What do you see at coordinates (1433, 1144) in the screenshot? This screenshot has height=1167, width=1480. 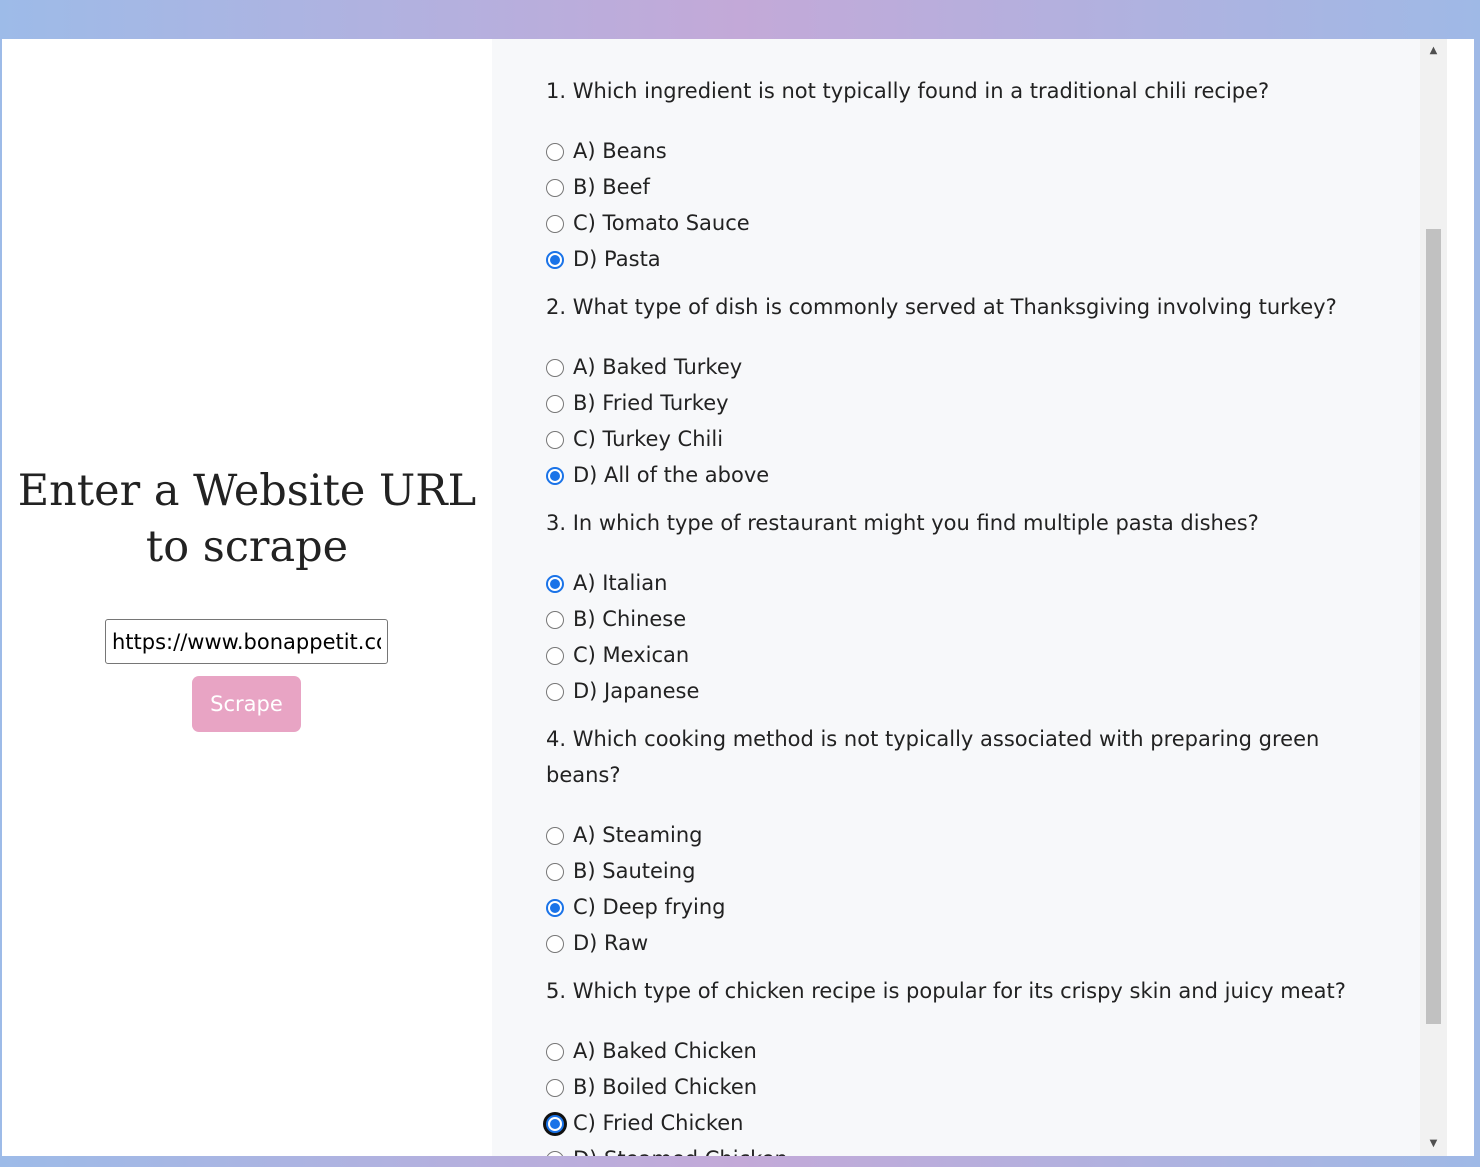 I see `scroll-down-icon: ▼` at bounding box center [1433, 1144].